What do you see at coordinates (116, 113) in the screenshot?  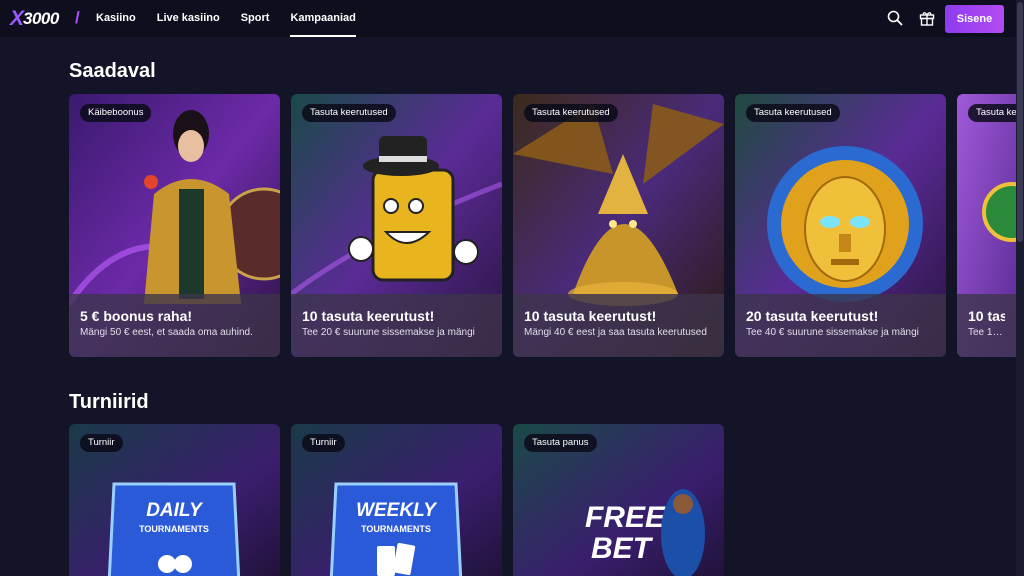 I see `promo-badge: Käibeboonus` at bounding box center [116, 113].